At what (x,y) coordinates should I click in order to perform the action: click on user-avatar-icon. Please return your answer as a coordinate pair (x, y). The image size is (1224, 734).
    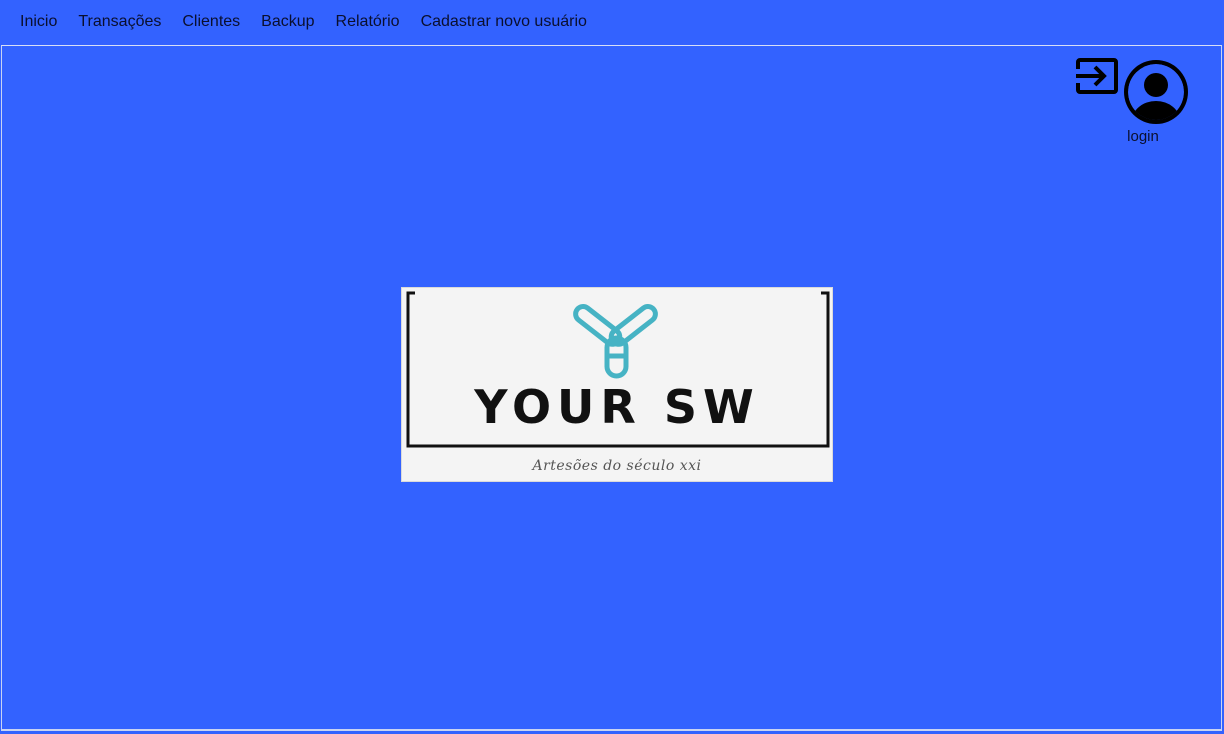
    Looking at the image, I should click on (1156, 92).